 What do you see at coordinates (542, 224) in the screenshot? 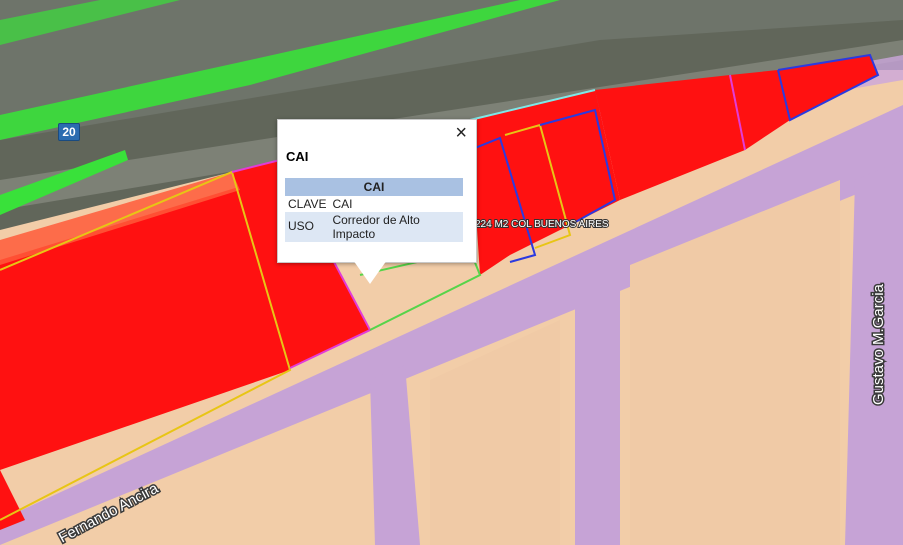
I see `parcel-label: 224 M2 COL BUENOS AIRES` at bounding box center [542, 224].